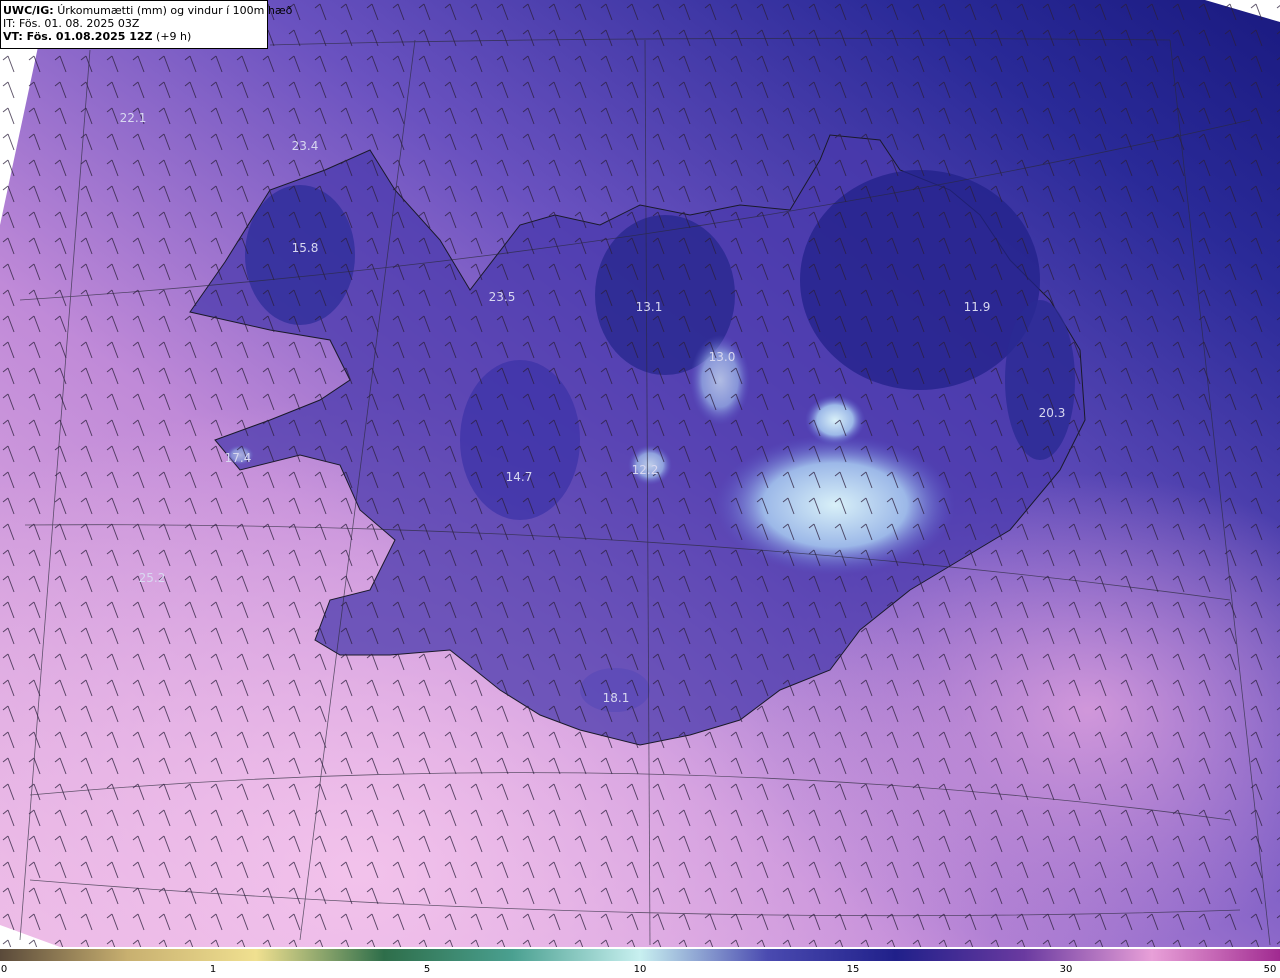  I want to click on colorbar-tick: 30, so click(1066, 969).